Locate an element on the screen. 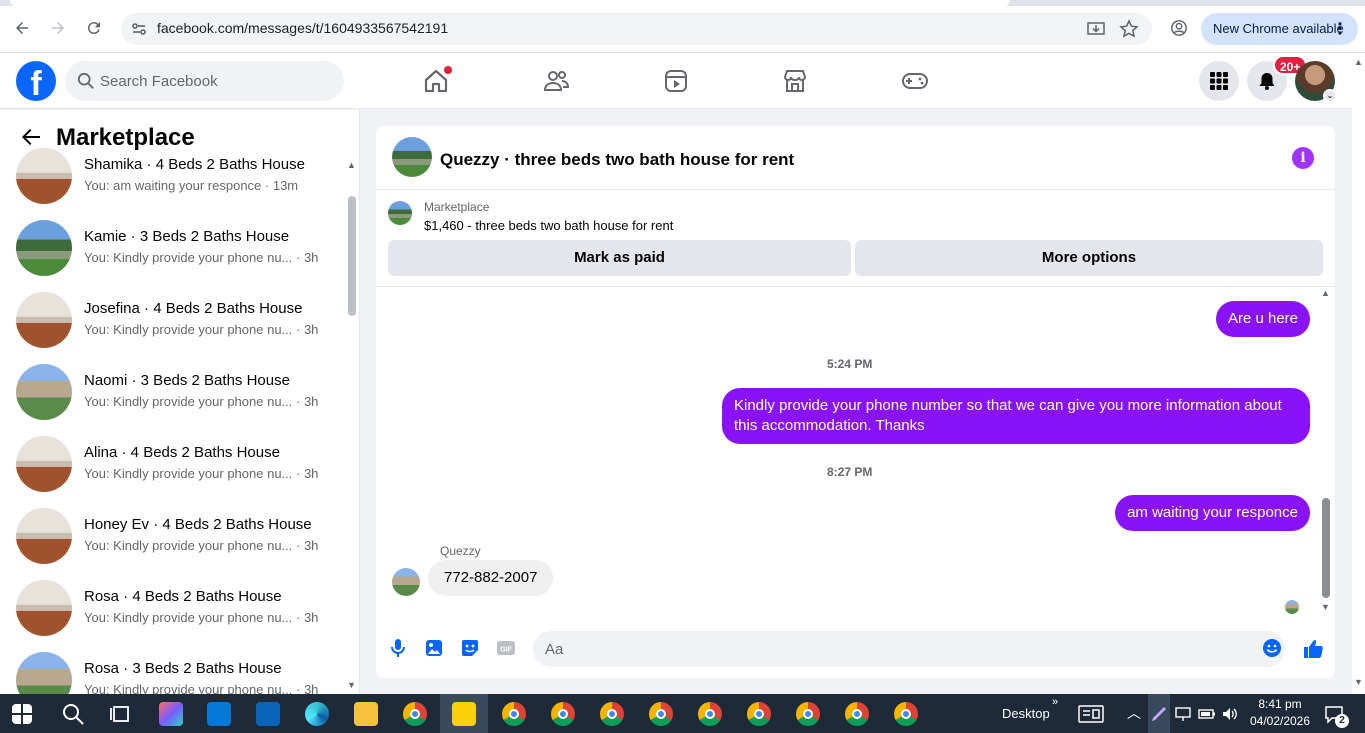 Image resolution: width=1365 pixels, height=733 pixels. video-icon is located at coordinates (676, 81).